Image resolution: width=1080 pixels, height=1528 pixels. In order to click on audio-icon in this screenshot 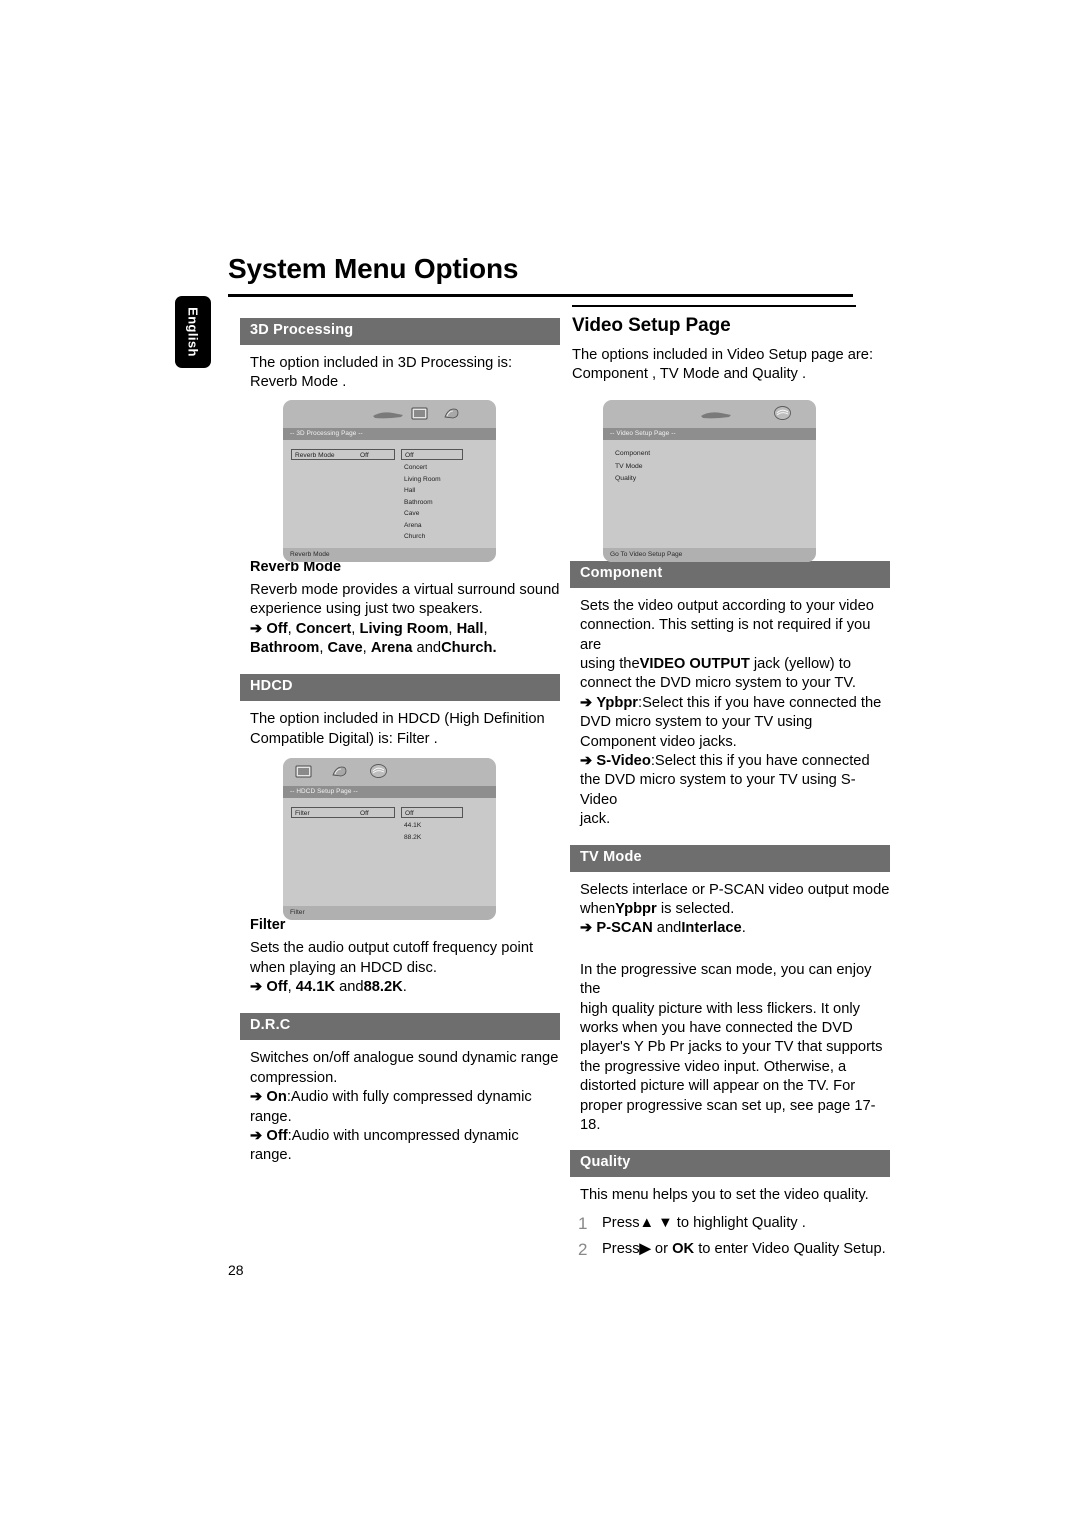, I will do `click(339, 771)`.